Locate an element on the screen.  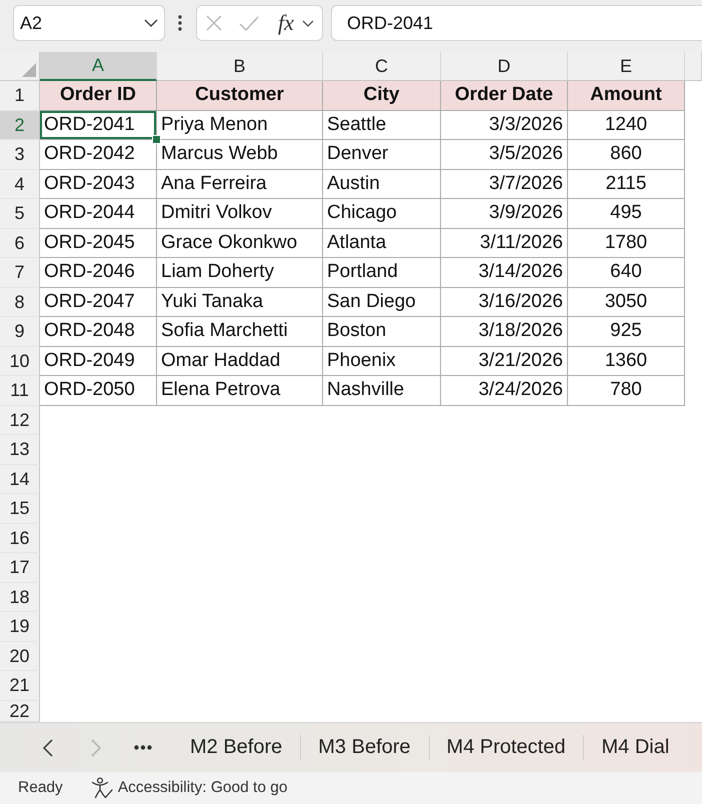
table-cell: 3/5/2026 is located at coordinates (504, 155).